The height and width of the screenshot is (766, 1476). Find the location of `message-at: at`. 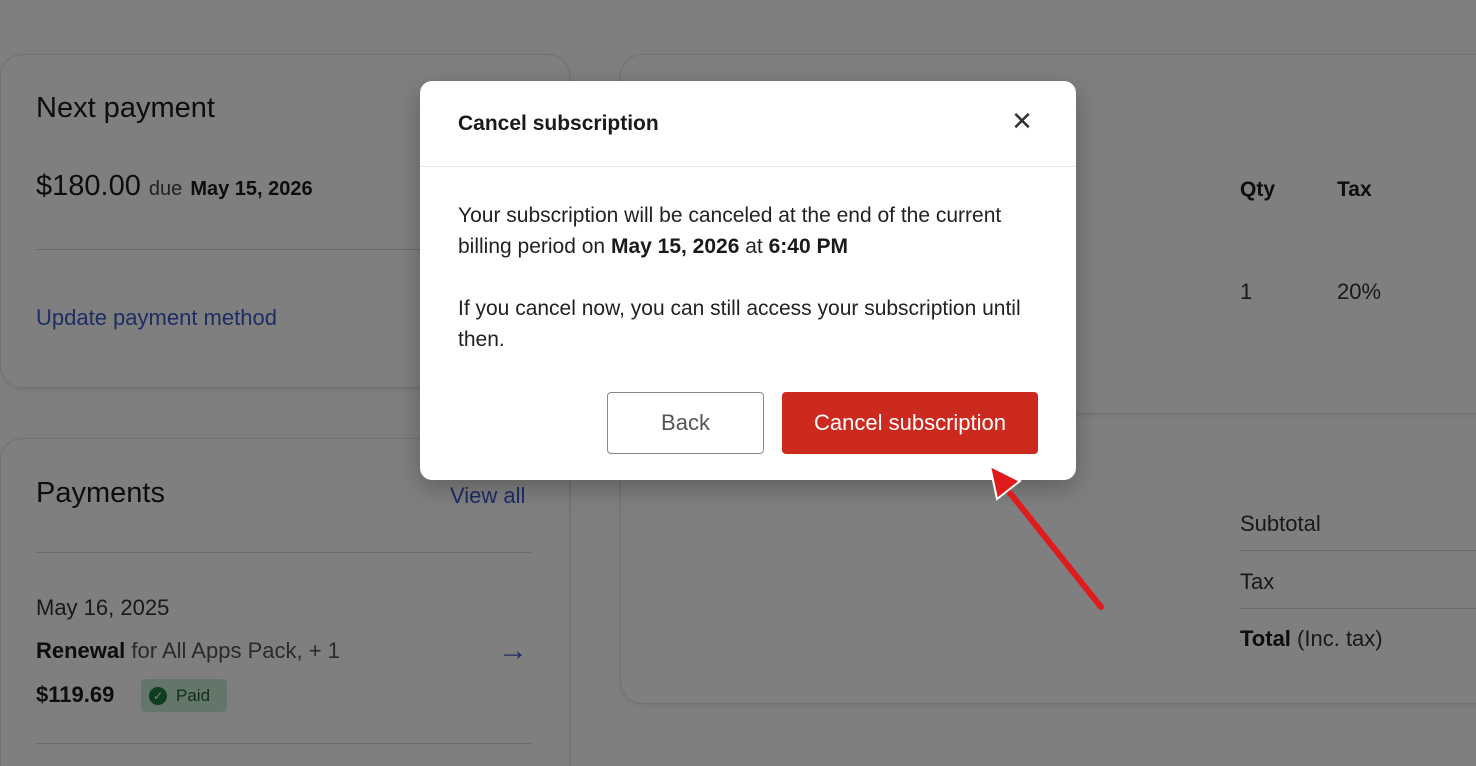

message-at: at is located at coordinates (754, 246).